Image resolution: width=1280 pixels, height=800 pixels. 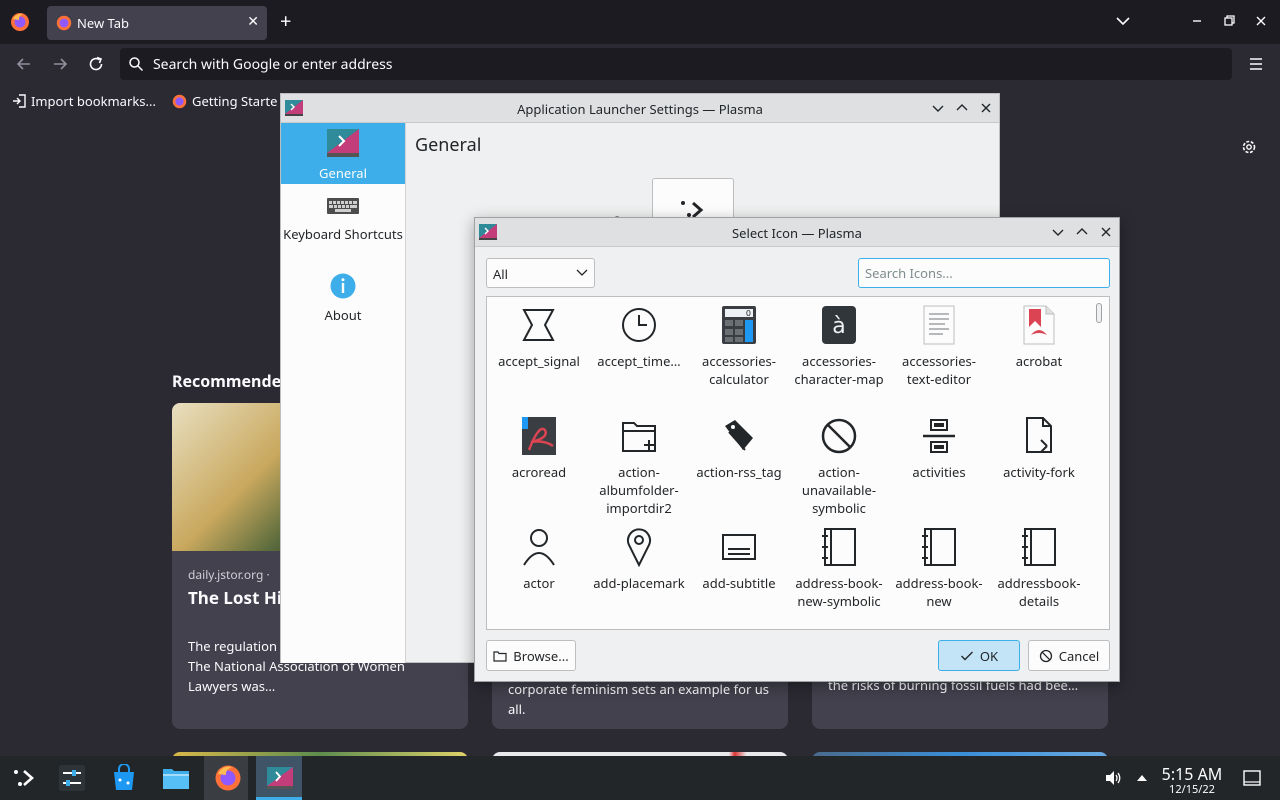 I want to click on bookmark-getting-started: Getting Starte, so click(x=224, y=101).